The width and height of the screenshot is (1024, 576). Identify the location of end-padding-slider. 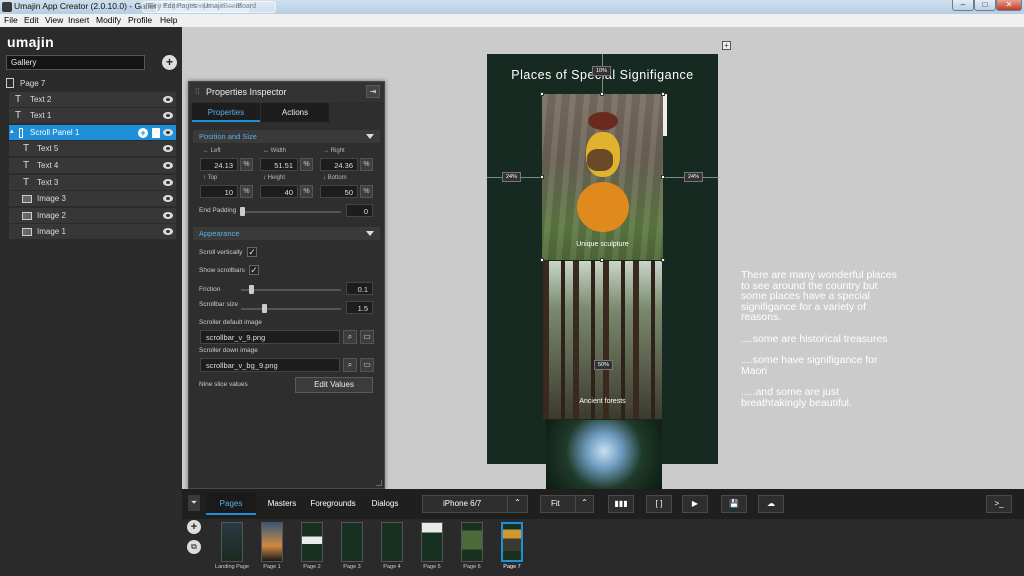
(291, 212).